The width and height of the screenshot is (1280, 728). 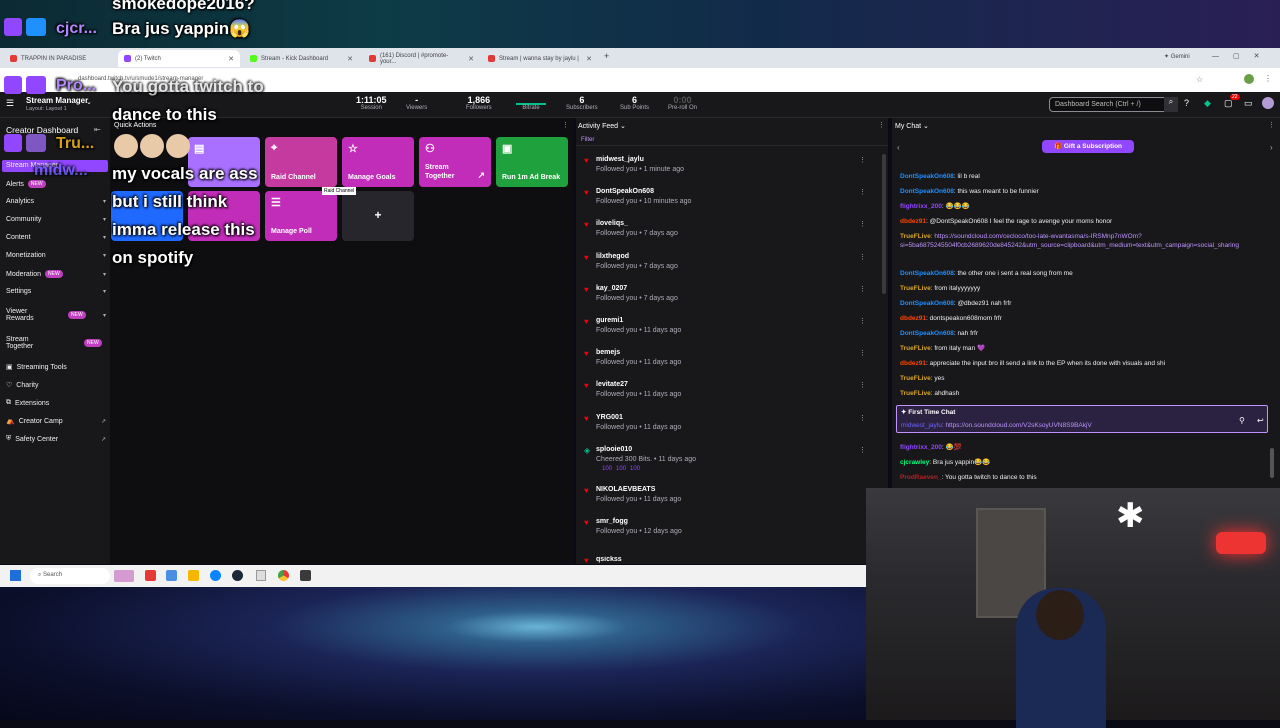 I want to click on steam-icon, so click(x=237, y=575).